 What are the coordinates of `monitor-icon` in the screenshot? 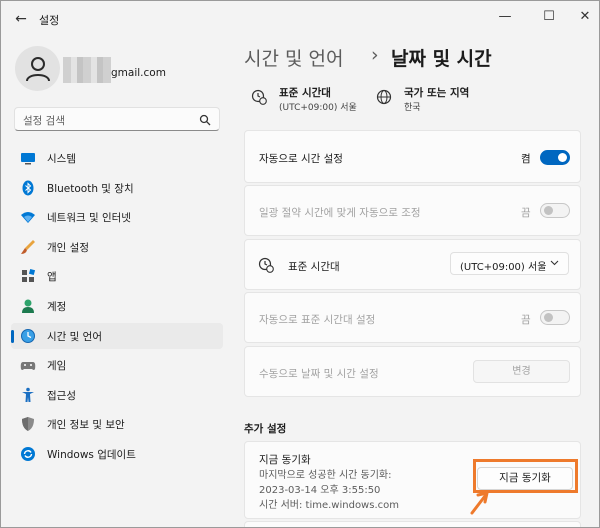 It's located at (28, 159).